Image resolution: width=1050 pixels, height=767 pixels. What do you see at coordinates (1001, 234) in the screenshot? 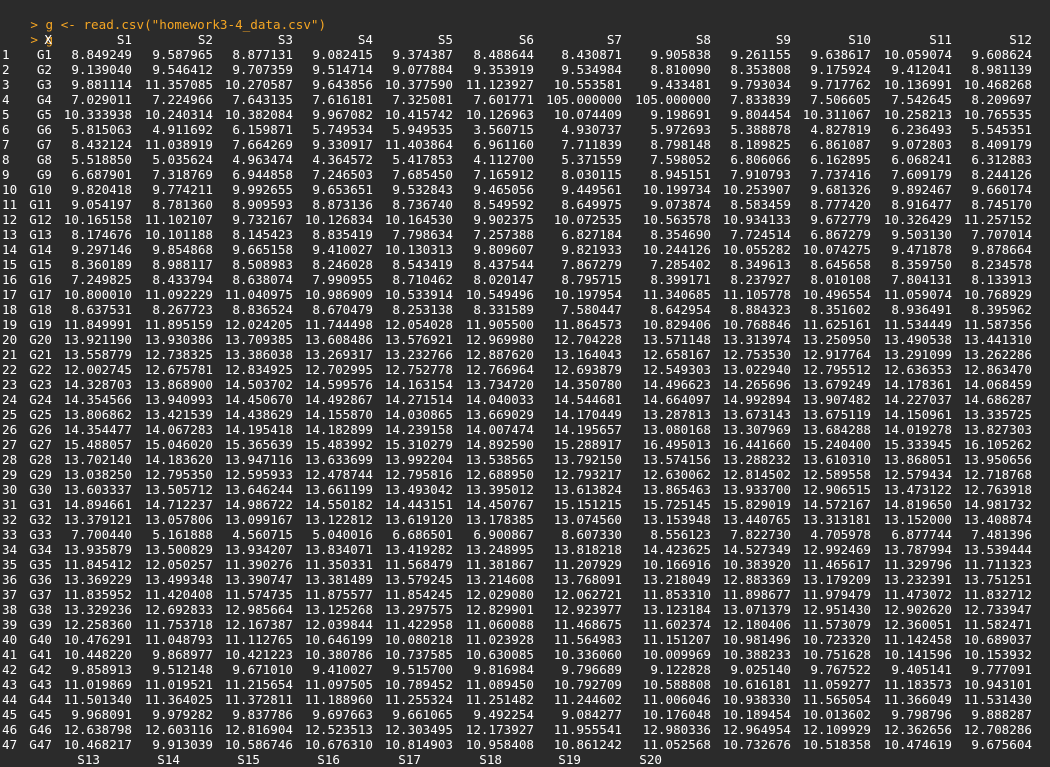
I see `table-cell: 7.707014` at bounding box center [1001, 234].